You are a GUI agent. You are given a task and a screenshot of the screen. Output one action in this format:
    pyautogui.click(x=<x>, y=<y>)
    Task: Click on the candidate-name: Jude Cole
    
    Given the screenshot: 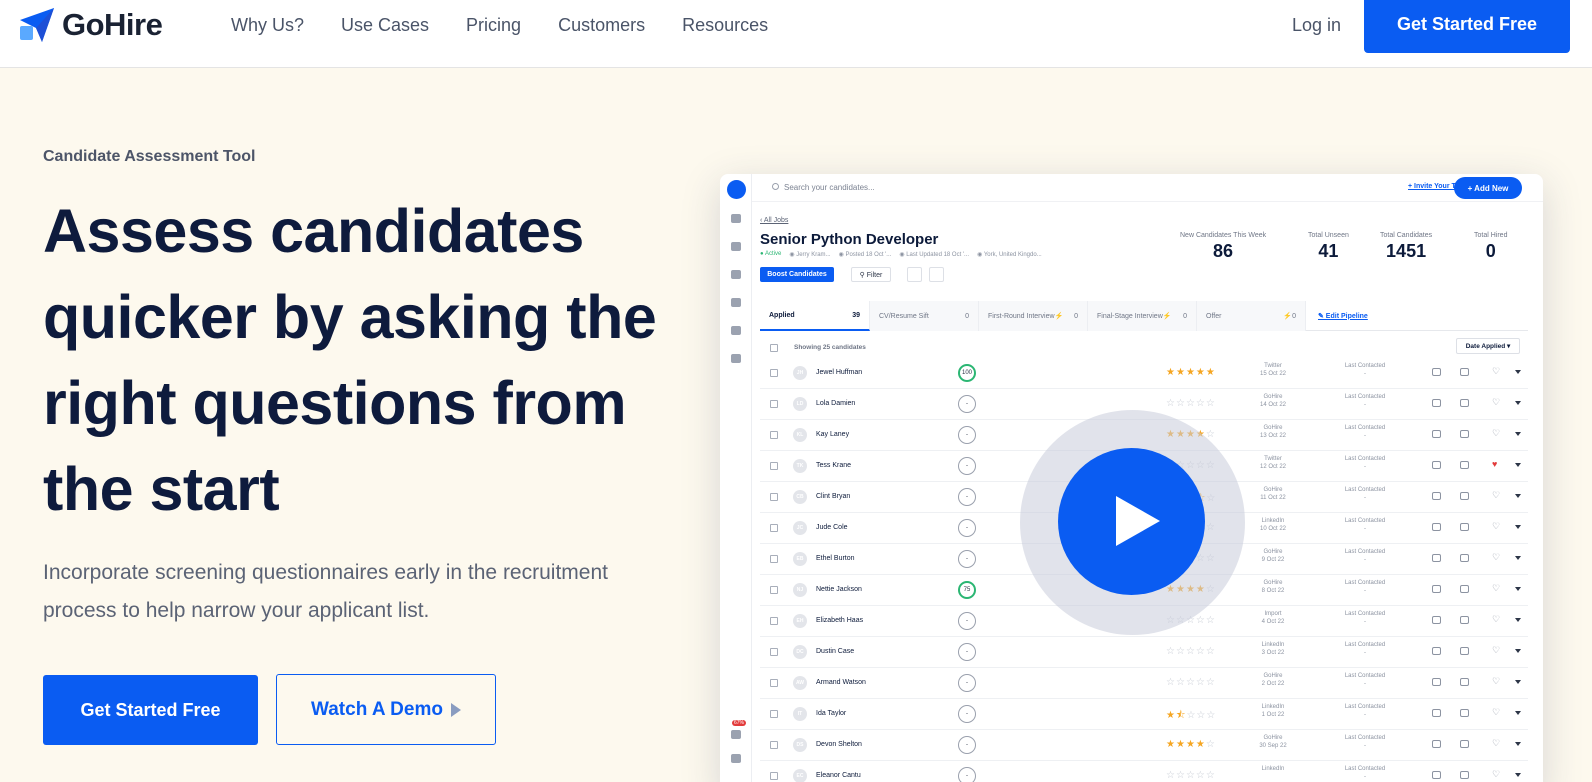 What is the action you would take?
    pyautogui.click(x=832, y=527)
    